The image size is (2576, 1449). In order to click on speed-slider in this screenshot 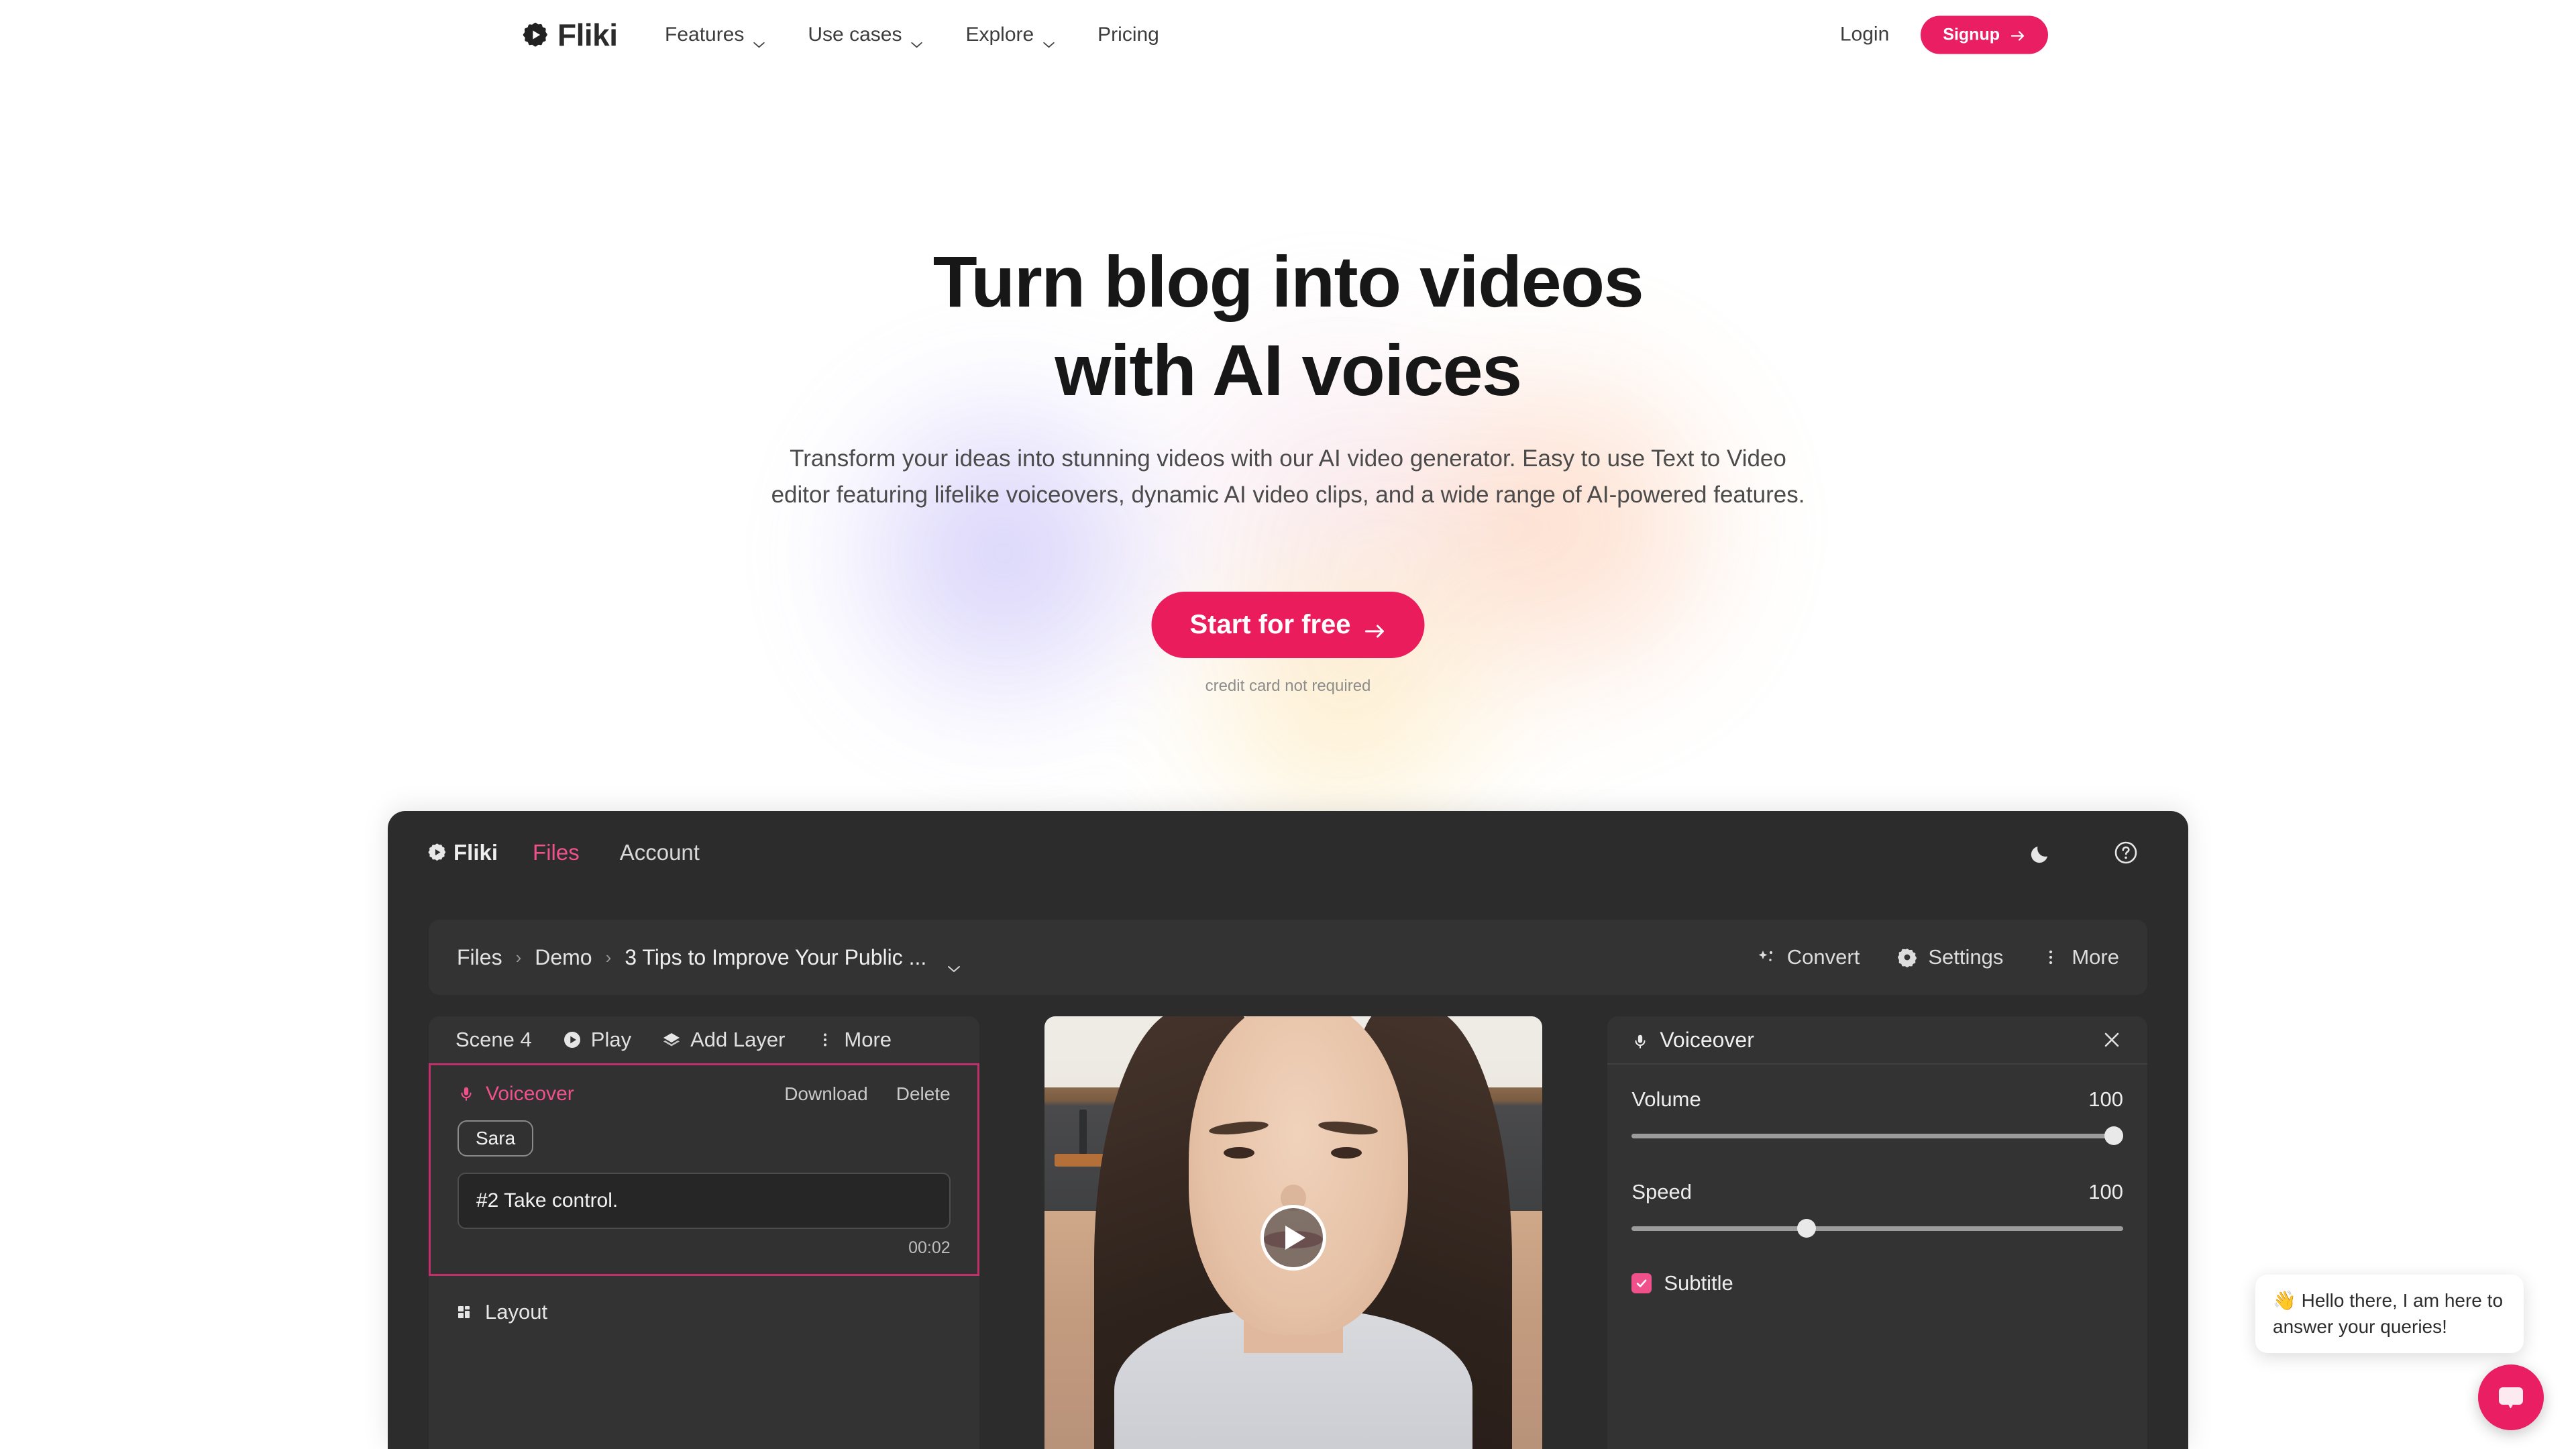, I will do `click(1877, 1228)`.